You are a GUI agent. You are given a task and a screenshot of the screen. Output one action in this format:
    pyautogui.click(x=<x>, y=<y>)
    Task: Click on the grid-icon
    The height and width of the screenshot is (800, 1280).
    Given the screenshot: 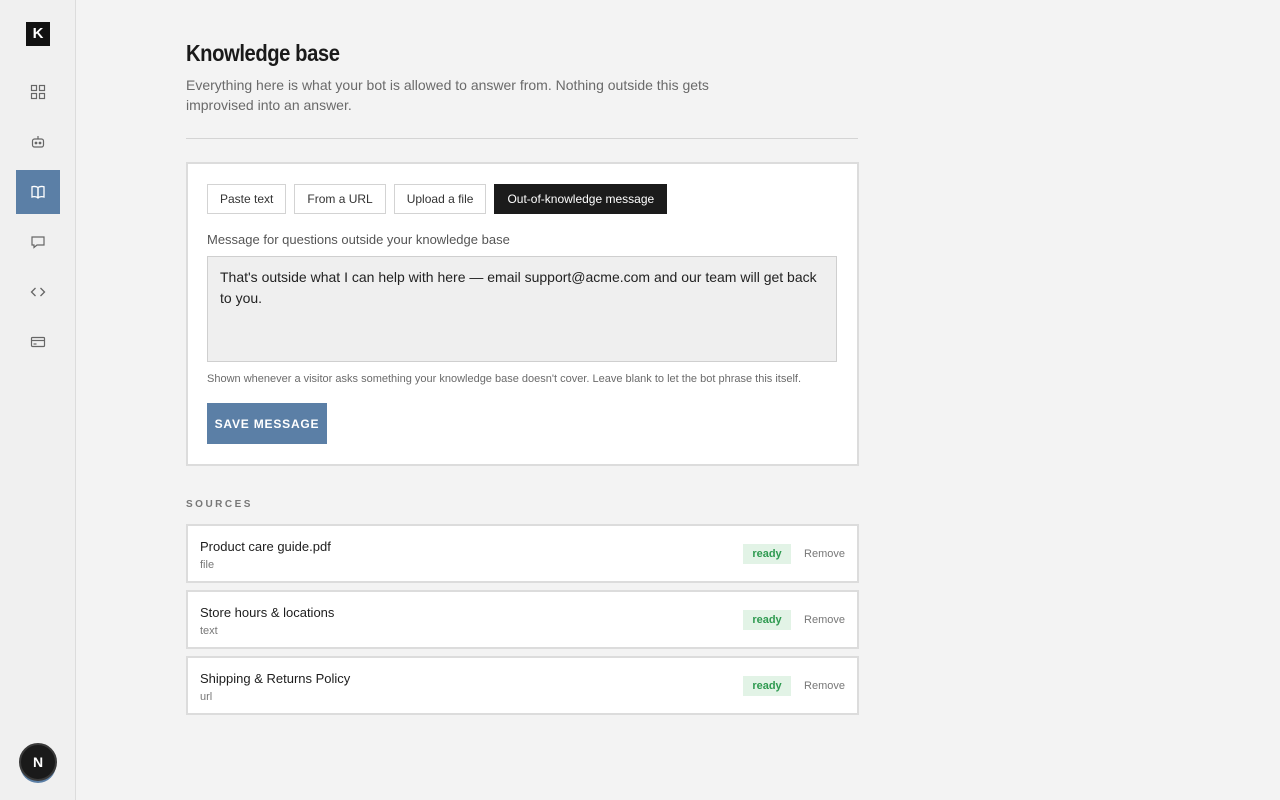 What is the action you would take?
    pyautogui.click(x=38, y=92)
    